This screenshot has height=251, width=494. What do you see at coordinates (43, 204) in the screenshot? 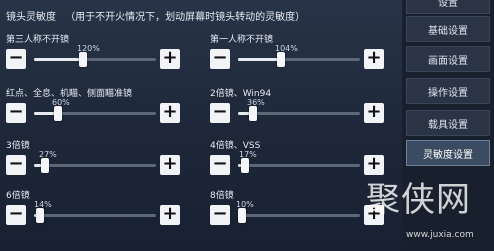
I see `slider-value: 14%` at bounding box center [43, 204].